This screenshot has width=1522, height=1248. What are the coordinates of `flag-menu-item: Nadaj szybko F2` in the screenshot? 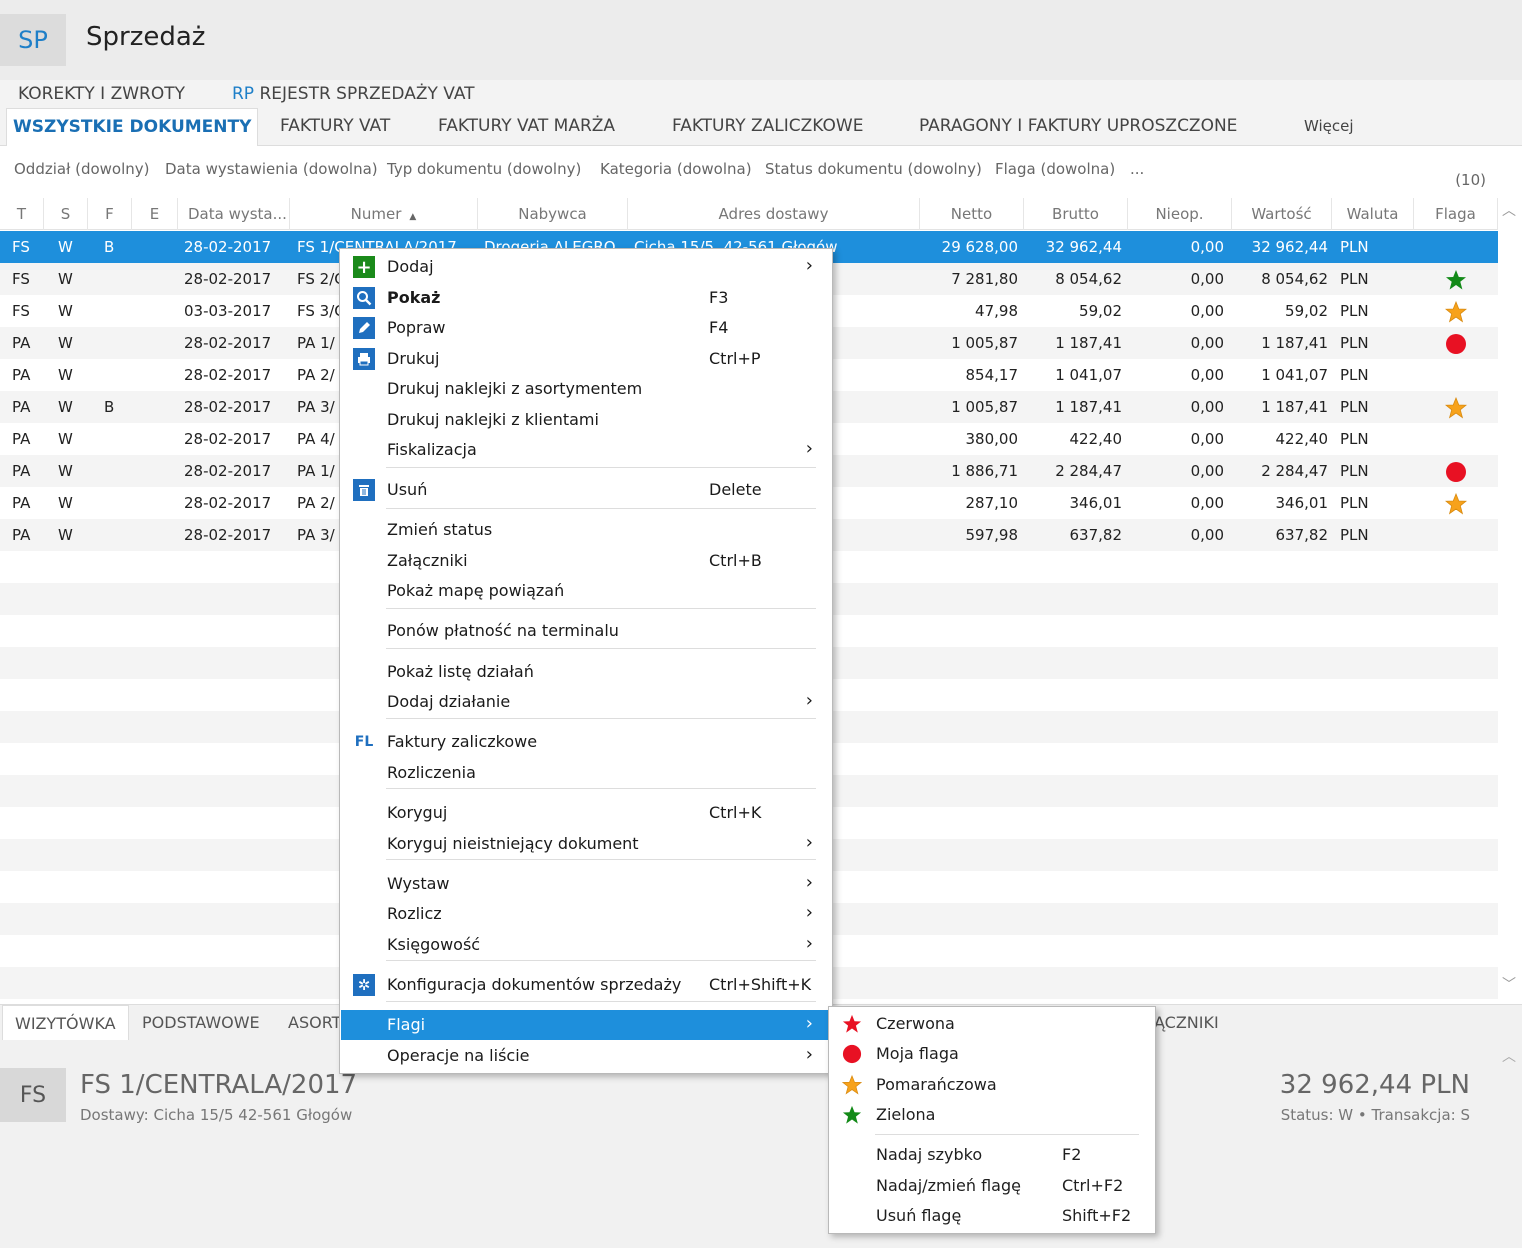 It's located at (992, 1155).